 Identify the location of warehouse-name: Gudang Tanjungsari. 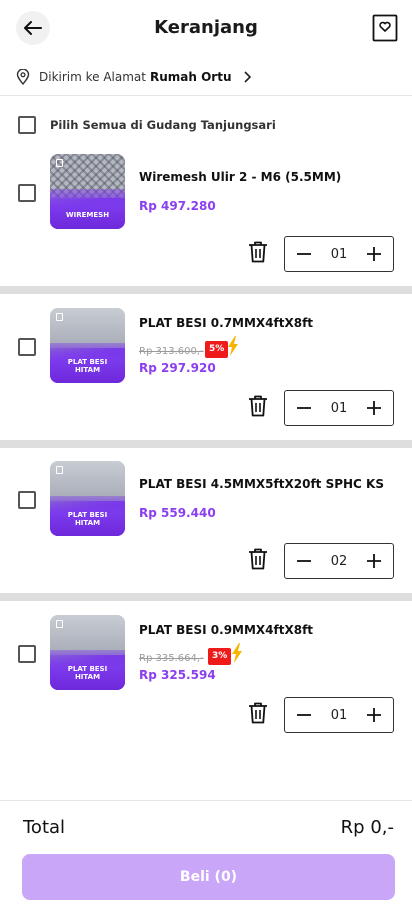
(211, 125).